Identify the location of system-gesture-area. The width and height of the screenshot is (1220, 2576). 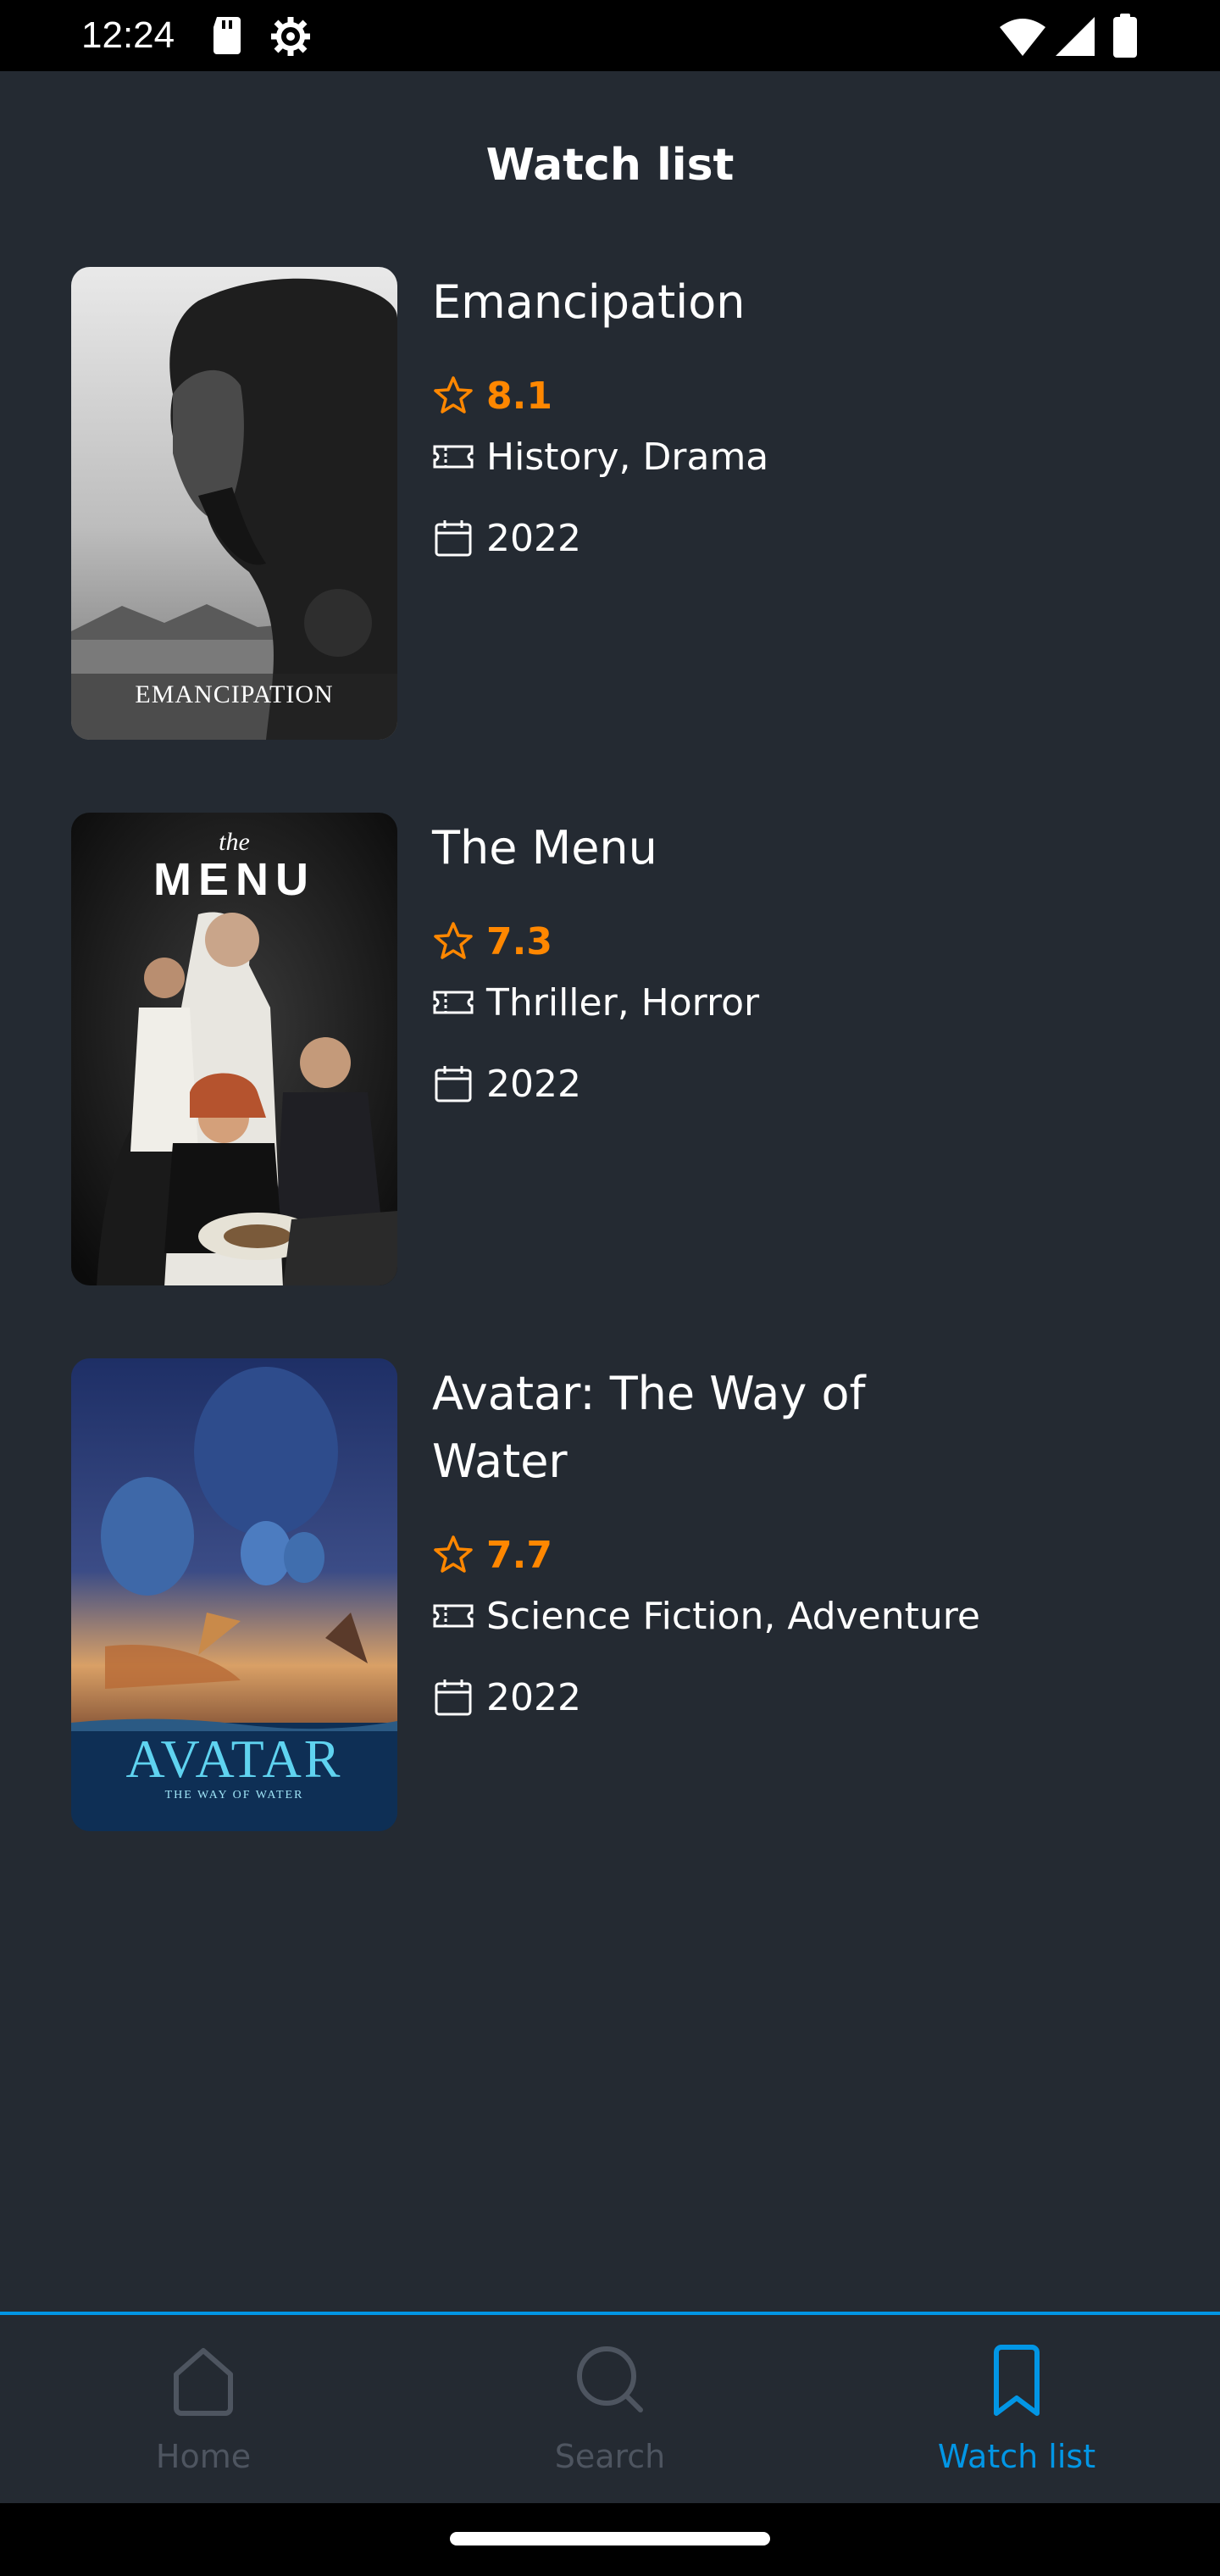
(610, 2539).